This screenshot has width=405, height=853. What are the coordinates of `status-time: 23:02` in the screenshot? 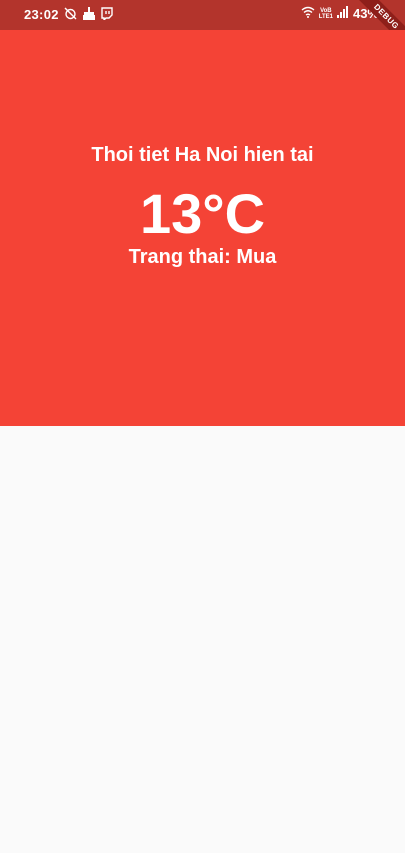 It's located at (41, 14).